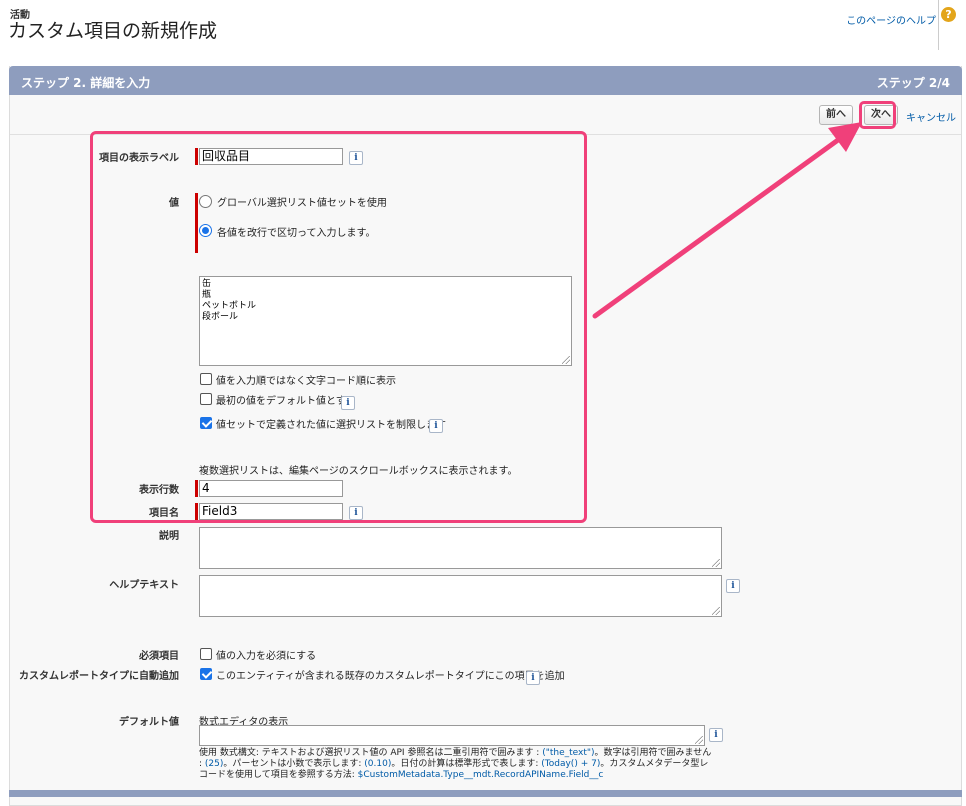  Describe the element at coordinates (113, 31) in the screenshot. I see `page-title: カスタム項目の新規作成` at that location.